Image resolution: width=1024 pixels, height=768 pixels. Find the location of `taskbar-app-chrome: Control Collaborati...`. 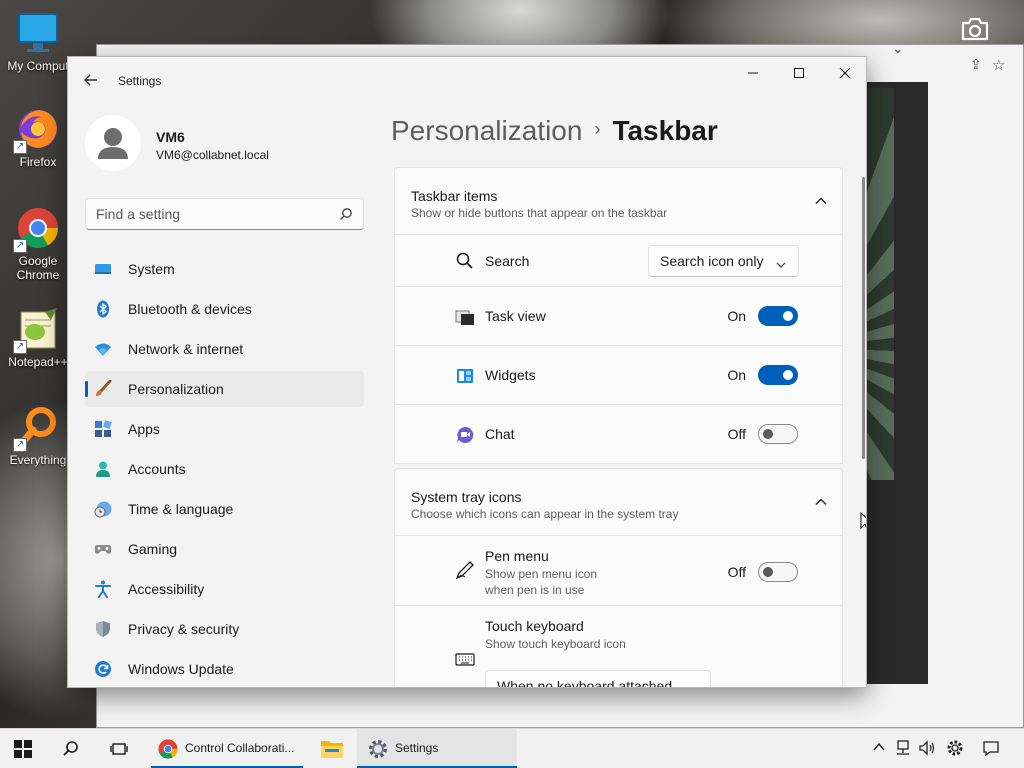

taskbar-app-chrome: Control Collaborati... is located at coordinates (227, 748).